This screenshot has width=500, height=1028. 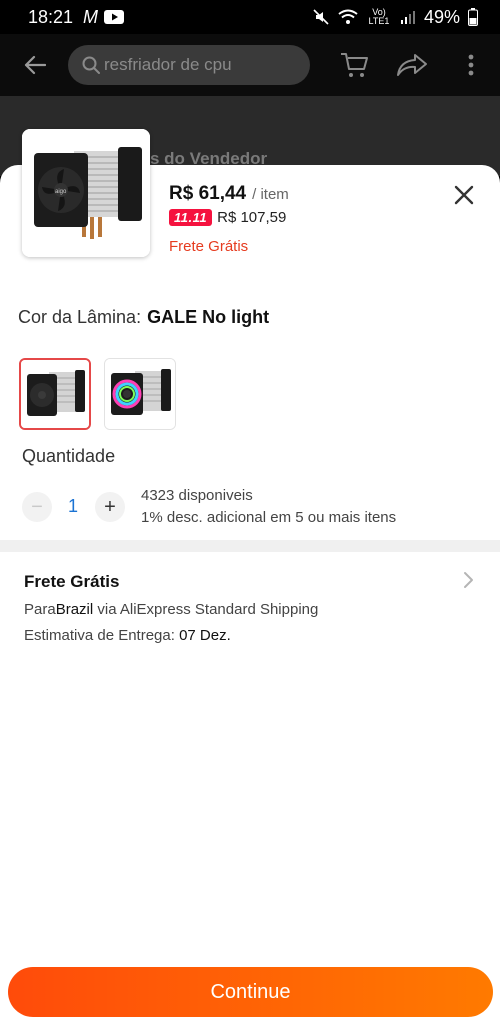 I want to click on mute-icon, so click(x=321, y=17).